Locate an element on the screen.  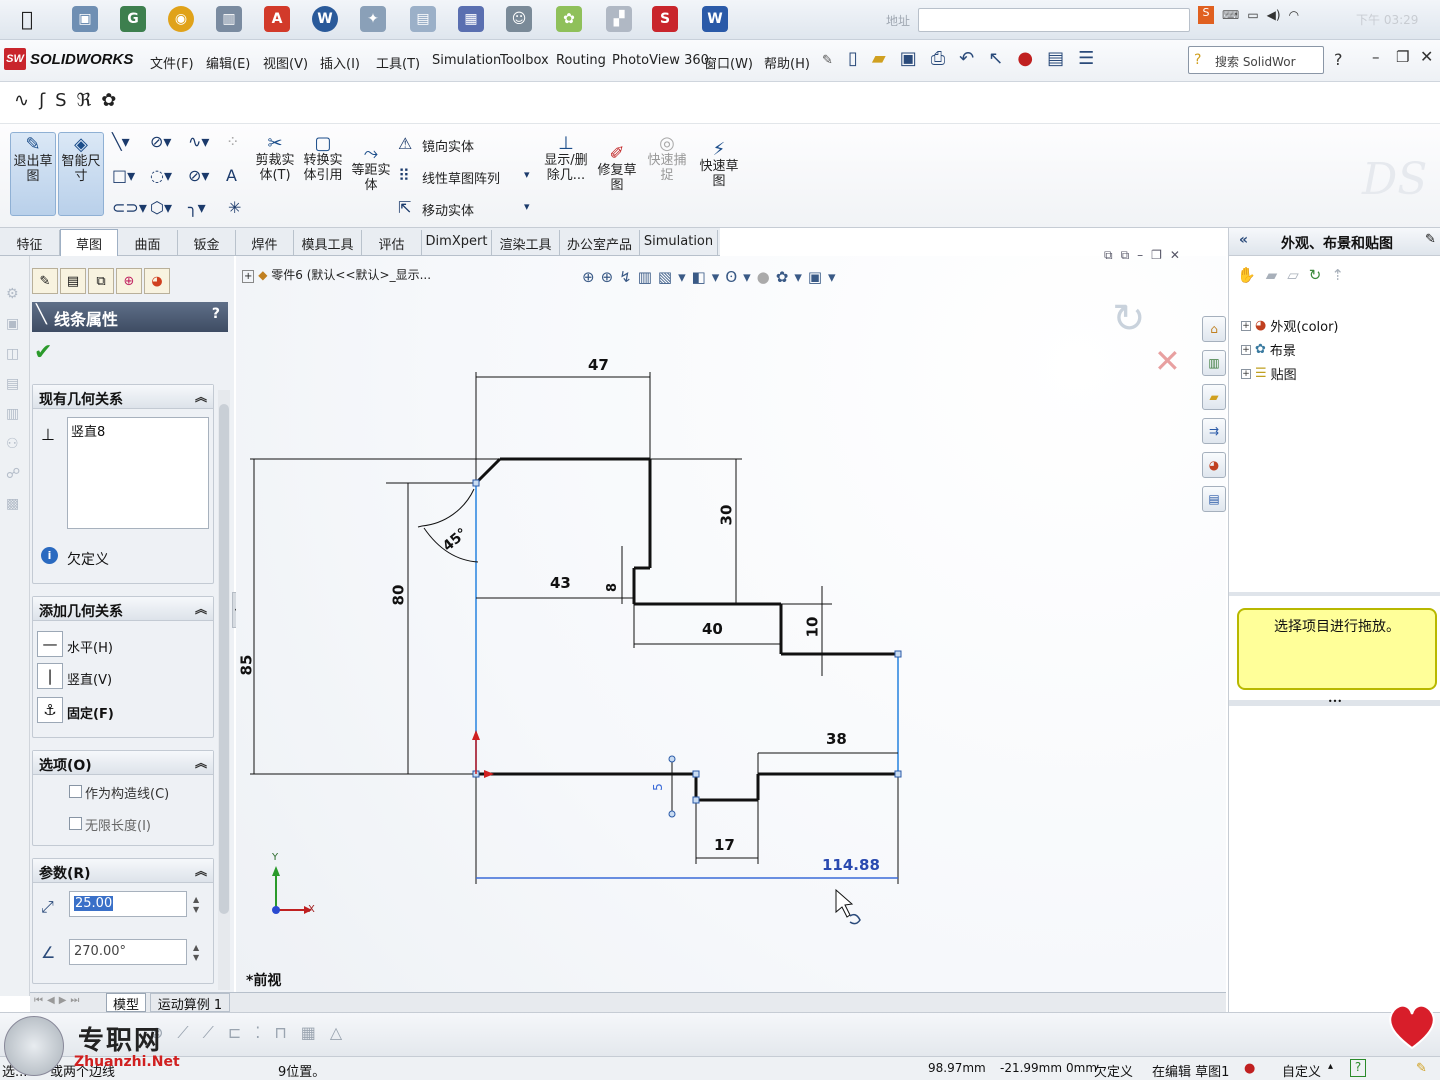
tree-item-appearances: + ◕ 外观(color) is located at coordinates (1290, 325).